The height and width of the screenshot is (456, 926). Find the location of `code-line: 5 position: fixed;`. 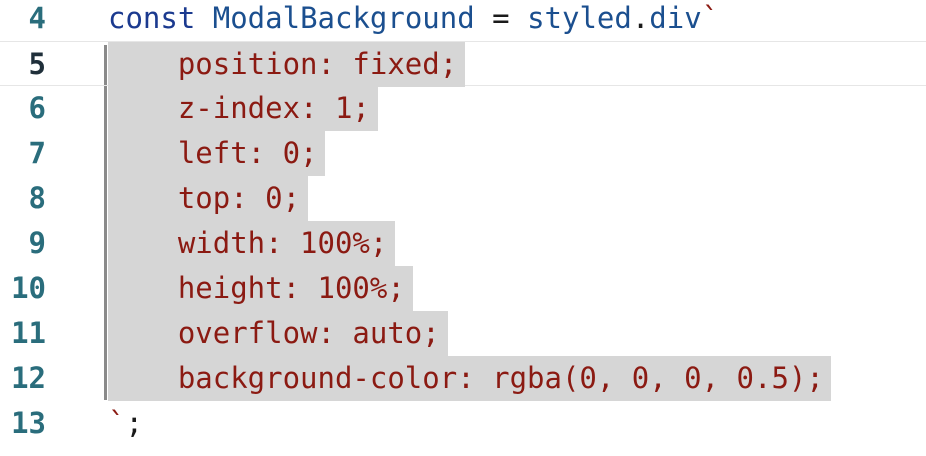

code-line: 5 position: fixed; is located at coordinates (463, 64).